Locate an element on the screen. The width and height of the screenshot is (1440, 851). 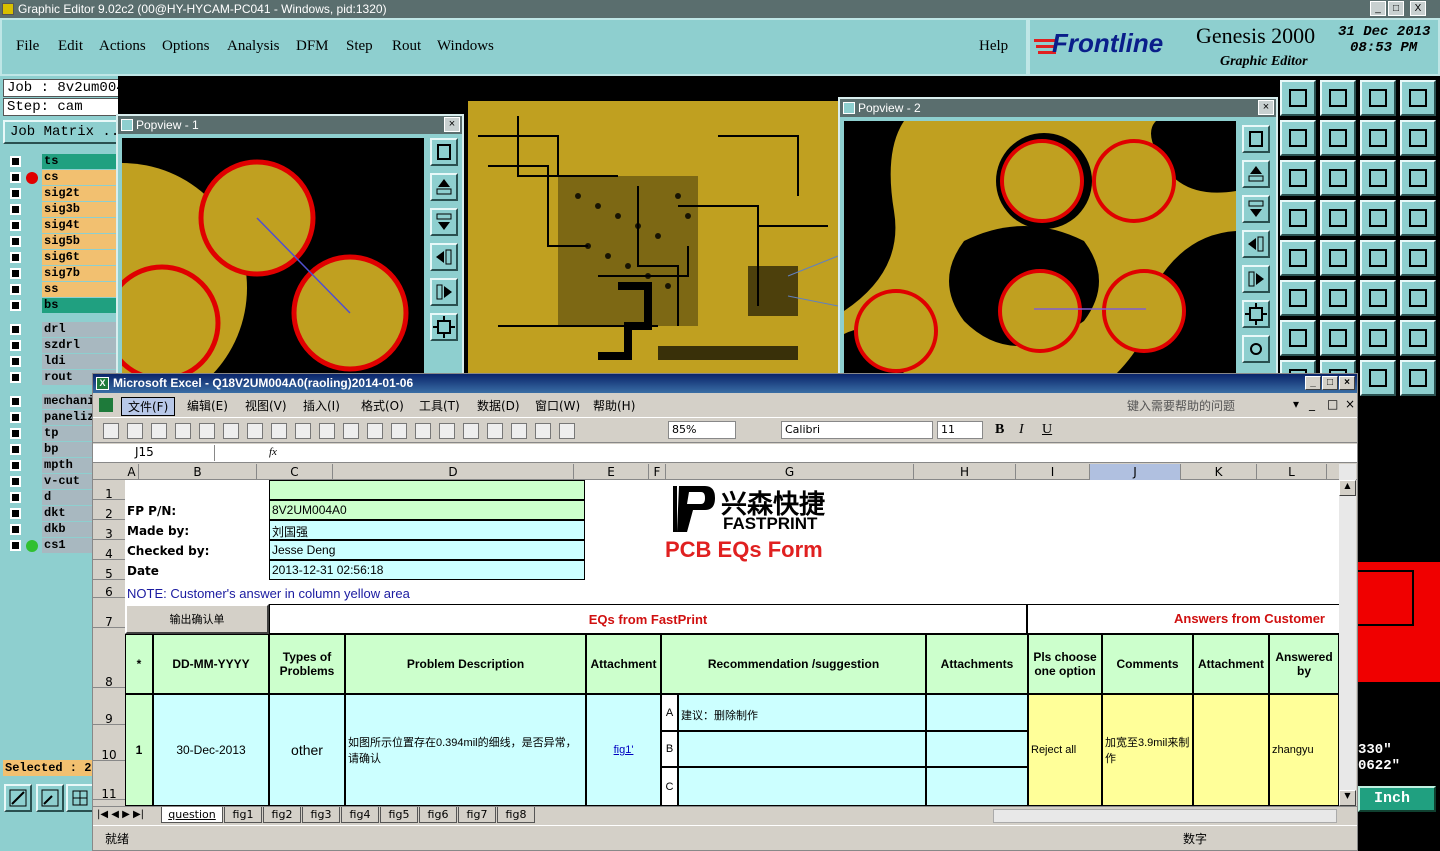
customer-choice: Reject all is located at coordinates (1065, 750).